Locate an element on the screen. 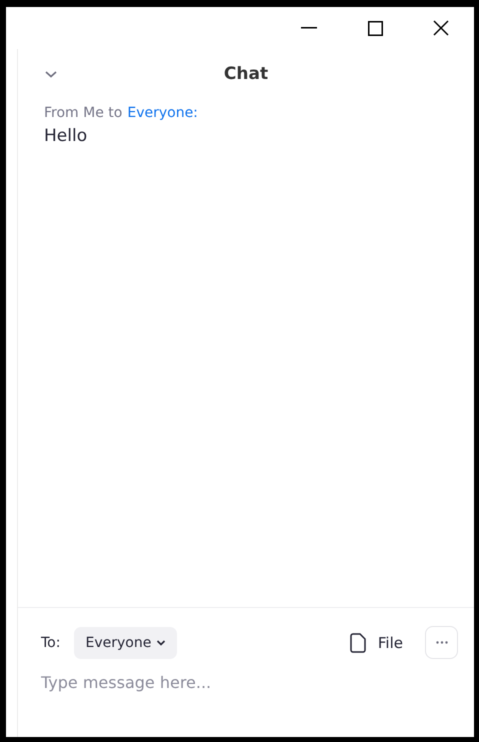  file-button: File is located at coordinates (376, 642).